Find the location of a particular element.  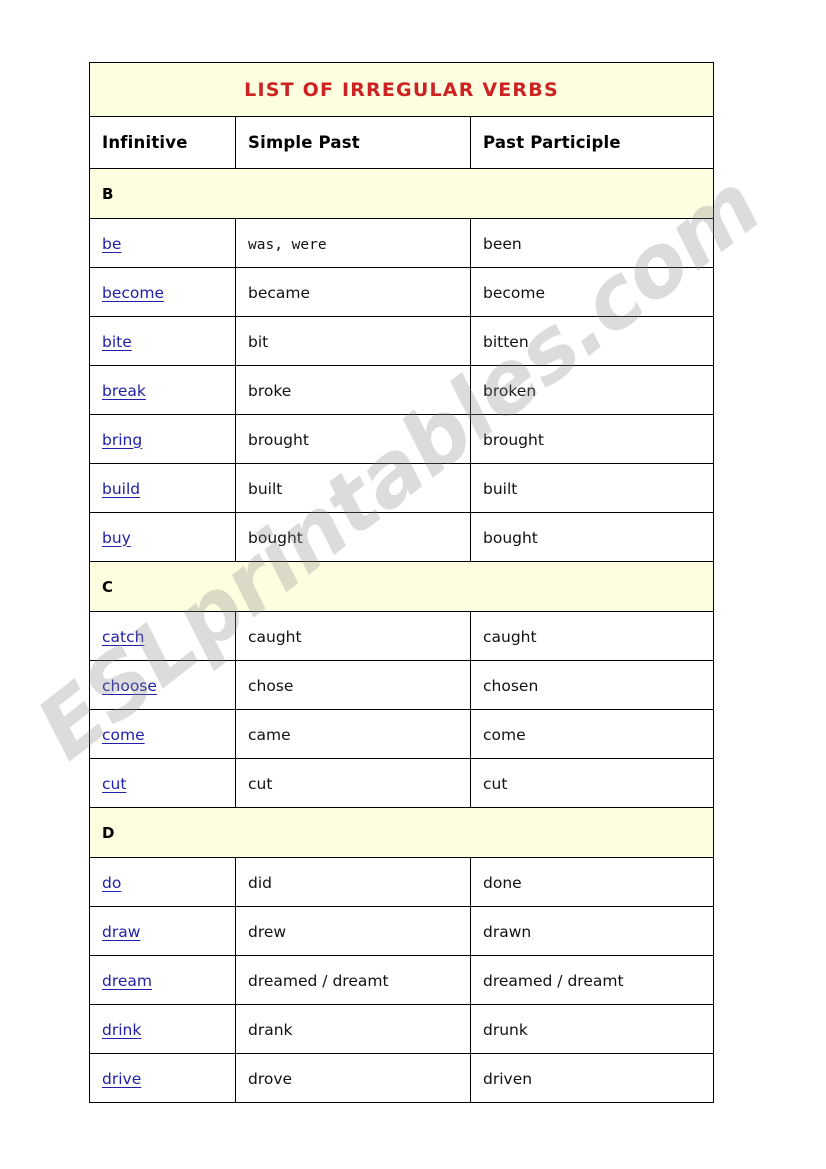

cell-past-participle: dreamed / dreamt is located at coordinates (592, 980).